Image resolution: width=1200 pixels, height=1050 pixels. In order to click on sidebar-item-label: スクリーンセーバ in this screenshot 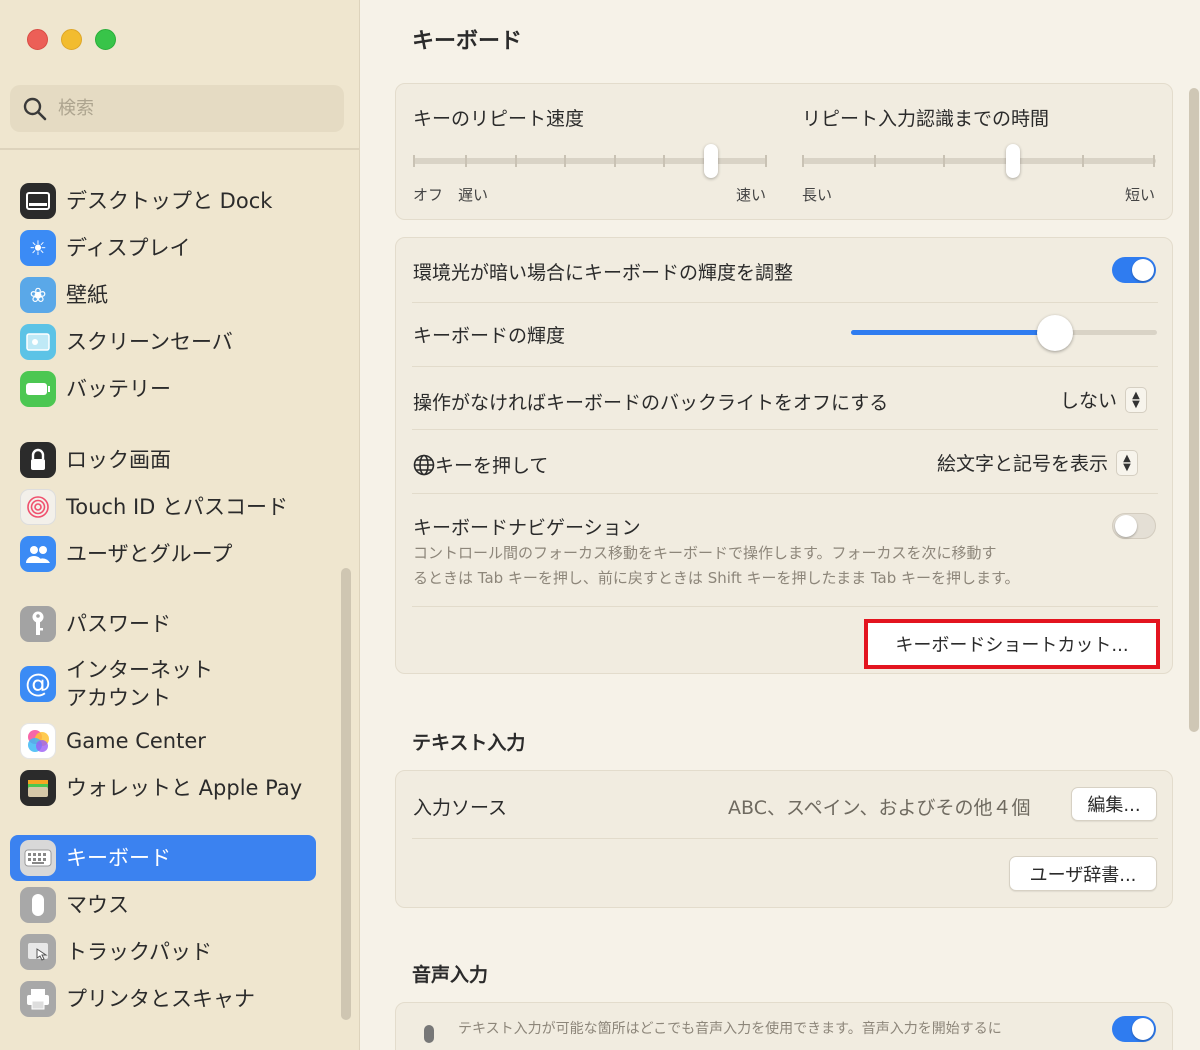, I will do `click(149, 342)`.